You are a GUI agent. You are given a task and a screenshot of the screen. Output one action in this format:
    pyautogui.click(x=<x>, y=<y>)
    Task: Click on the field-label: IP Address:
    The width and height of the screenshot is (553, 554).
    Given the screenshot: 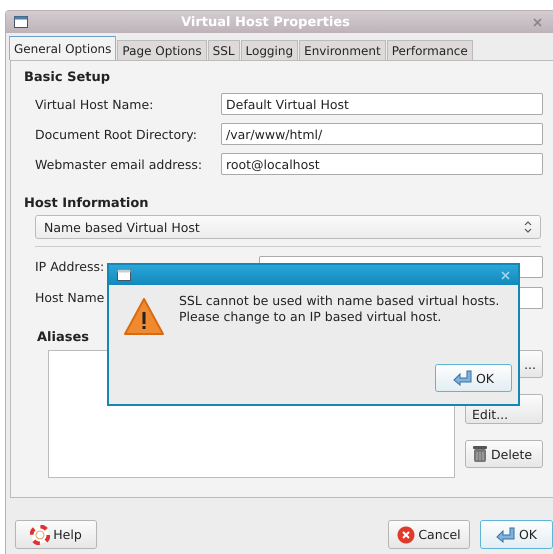 What is the action you would take?
    pyautogui.click(x=69, y=266)
    